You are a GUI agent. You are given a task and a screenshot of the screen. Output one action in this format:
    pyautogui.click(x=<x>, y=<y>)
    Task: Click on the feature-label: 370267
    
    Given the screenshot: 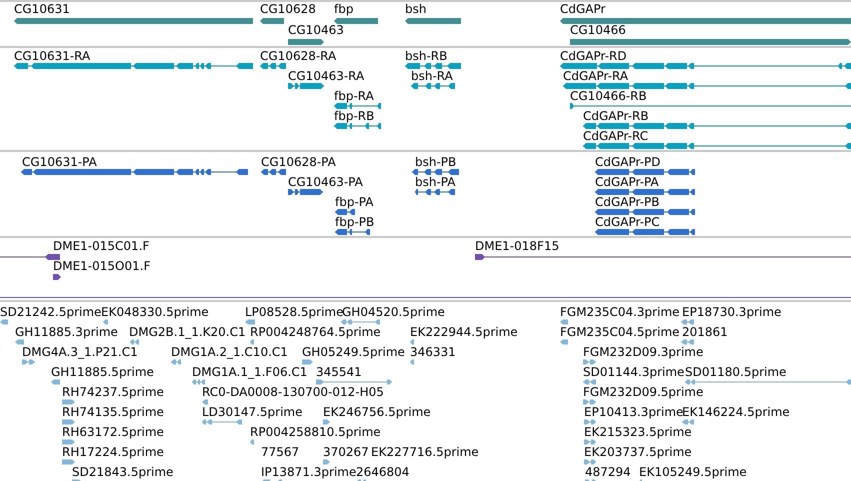 What is the action you would take?
    pyautogui.click(x=346, y=452)
    